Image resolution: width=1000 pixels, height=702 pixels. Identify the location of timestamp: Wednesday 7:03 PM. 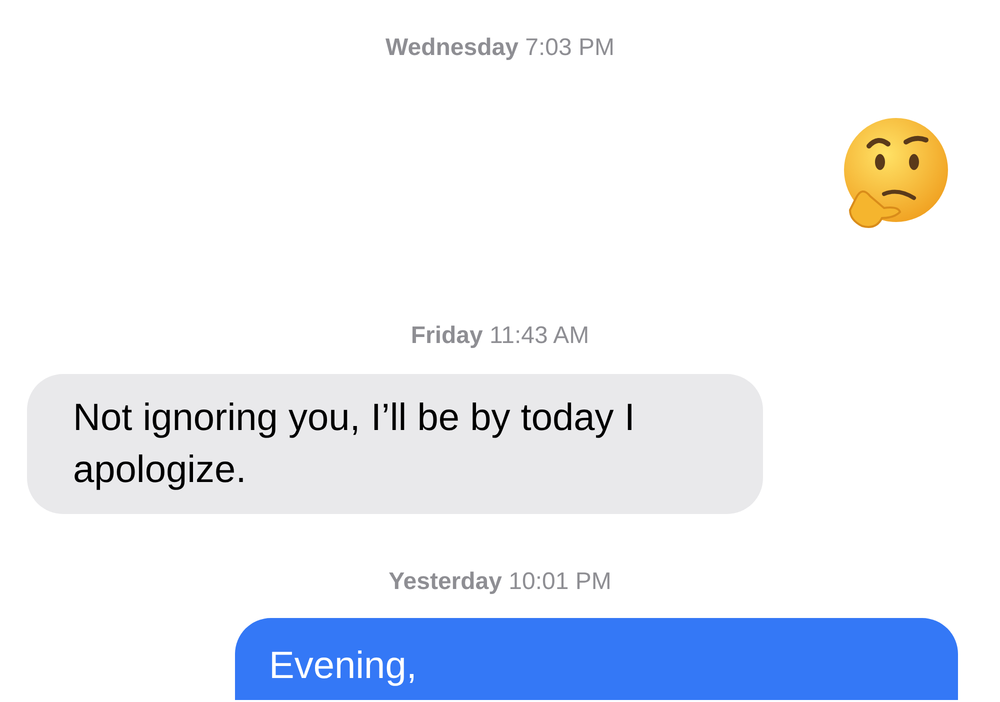
(500, 48).